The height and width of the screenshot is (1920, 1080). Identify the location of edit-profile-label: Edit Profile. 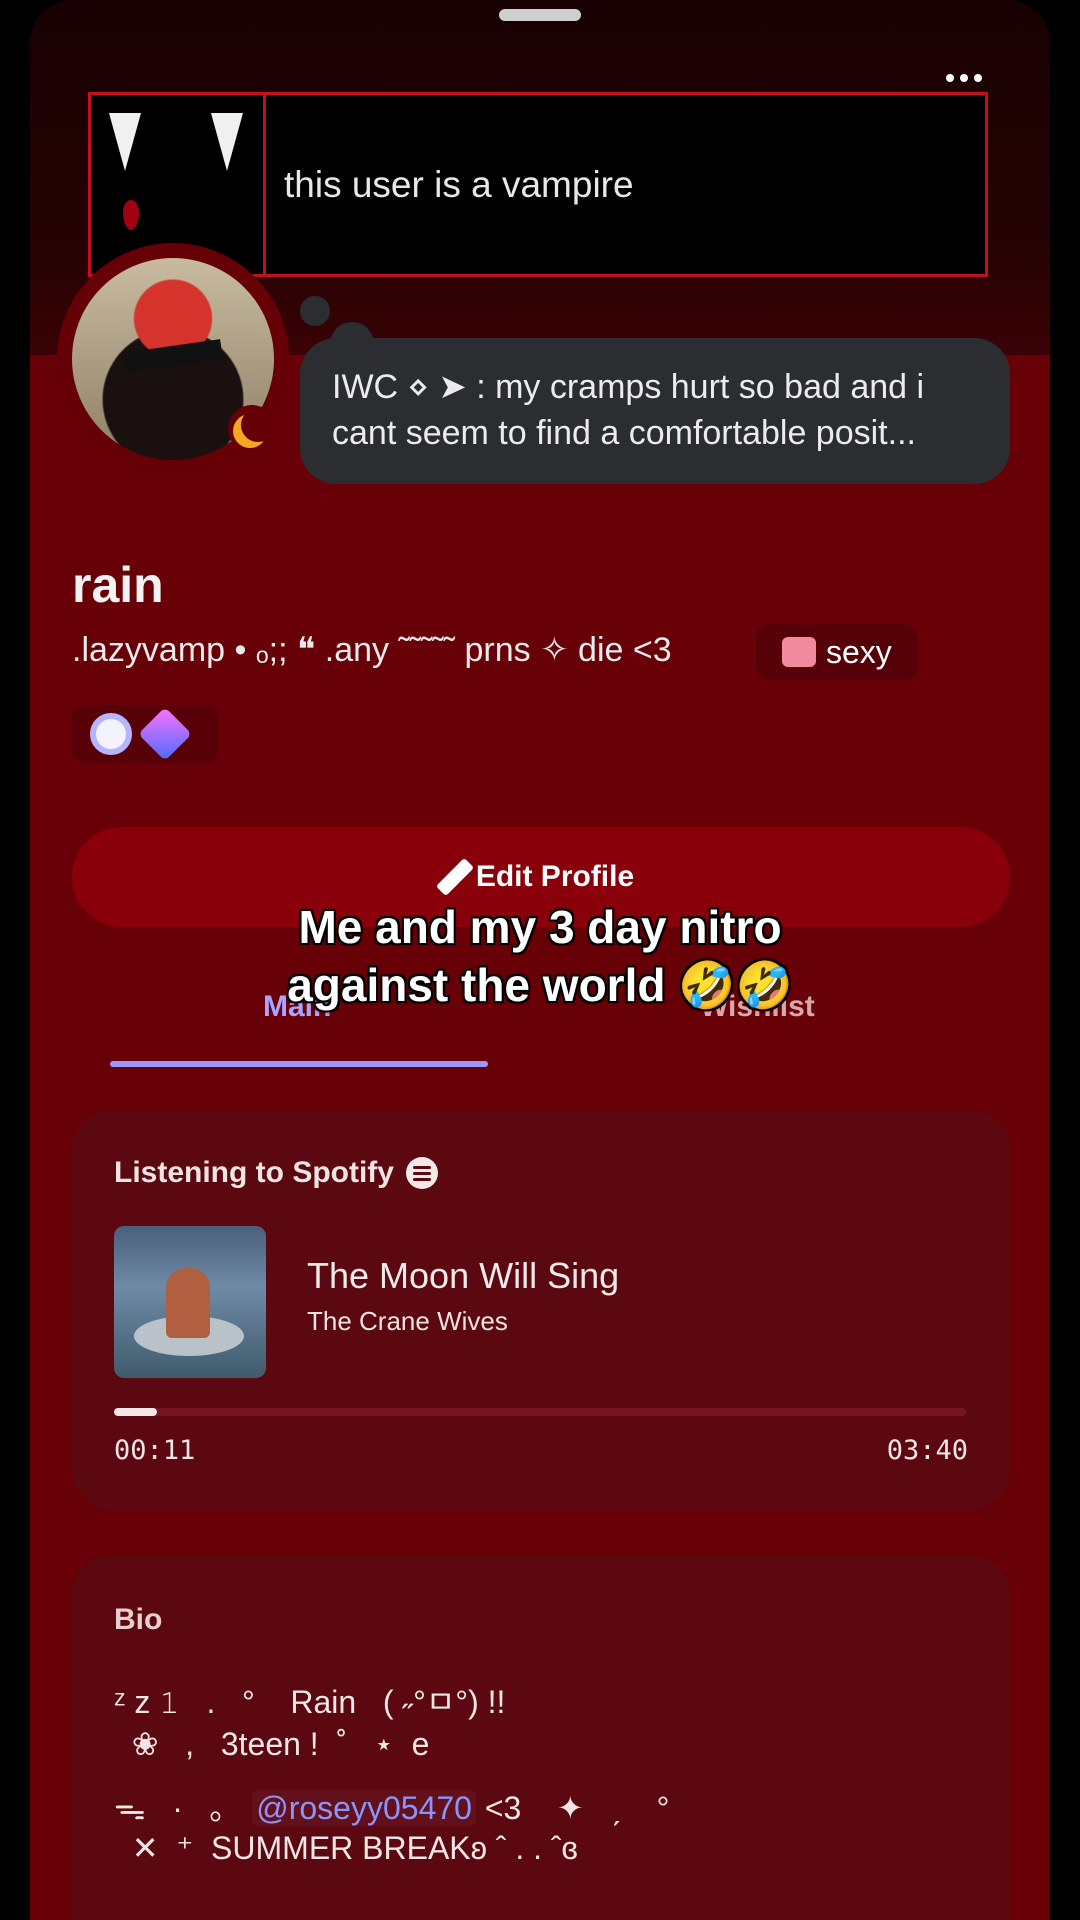
(555, 876).